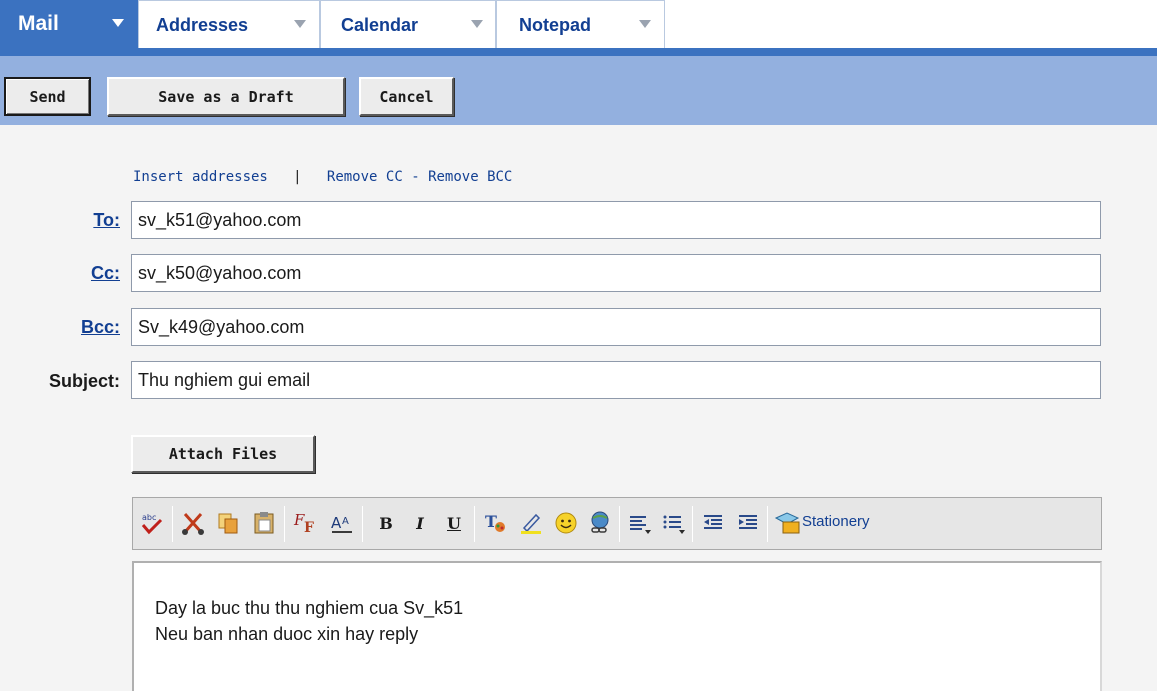  Describe the element at coordinates (673, 523) in the screenshot. I see `bullet-list-icon` at that location.